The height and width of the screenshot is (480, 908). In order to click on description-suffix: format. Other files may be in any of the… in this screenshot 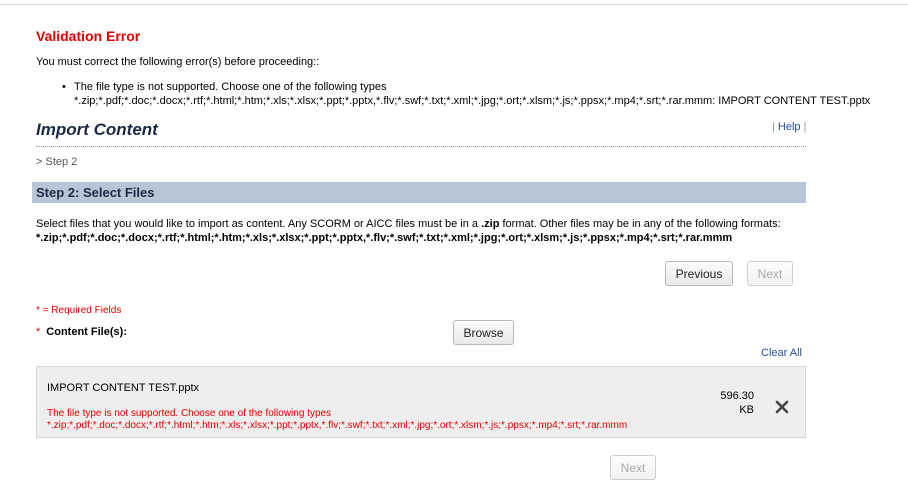, I will do `click(640, 224)`.